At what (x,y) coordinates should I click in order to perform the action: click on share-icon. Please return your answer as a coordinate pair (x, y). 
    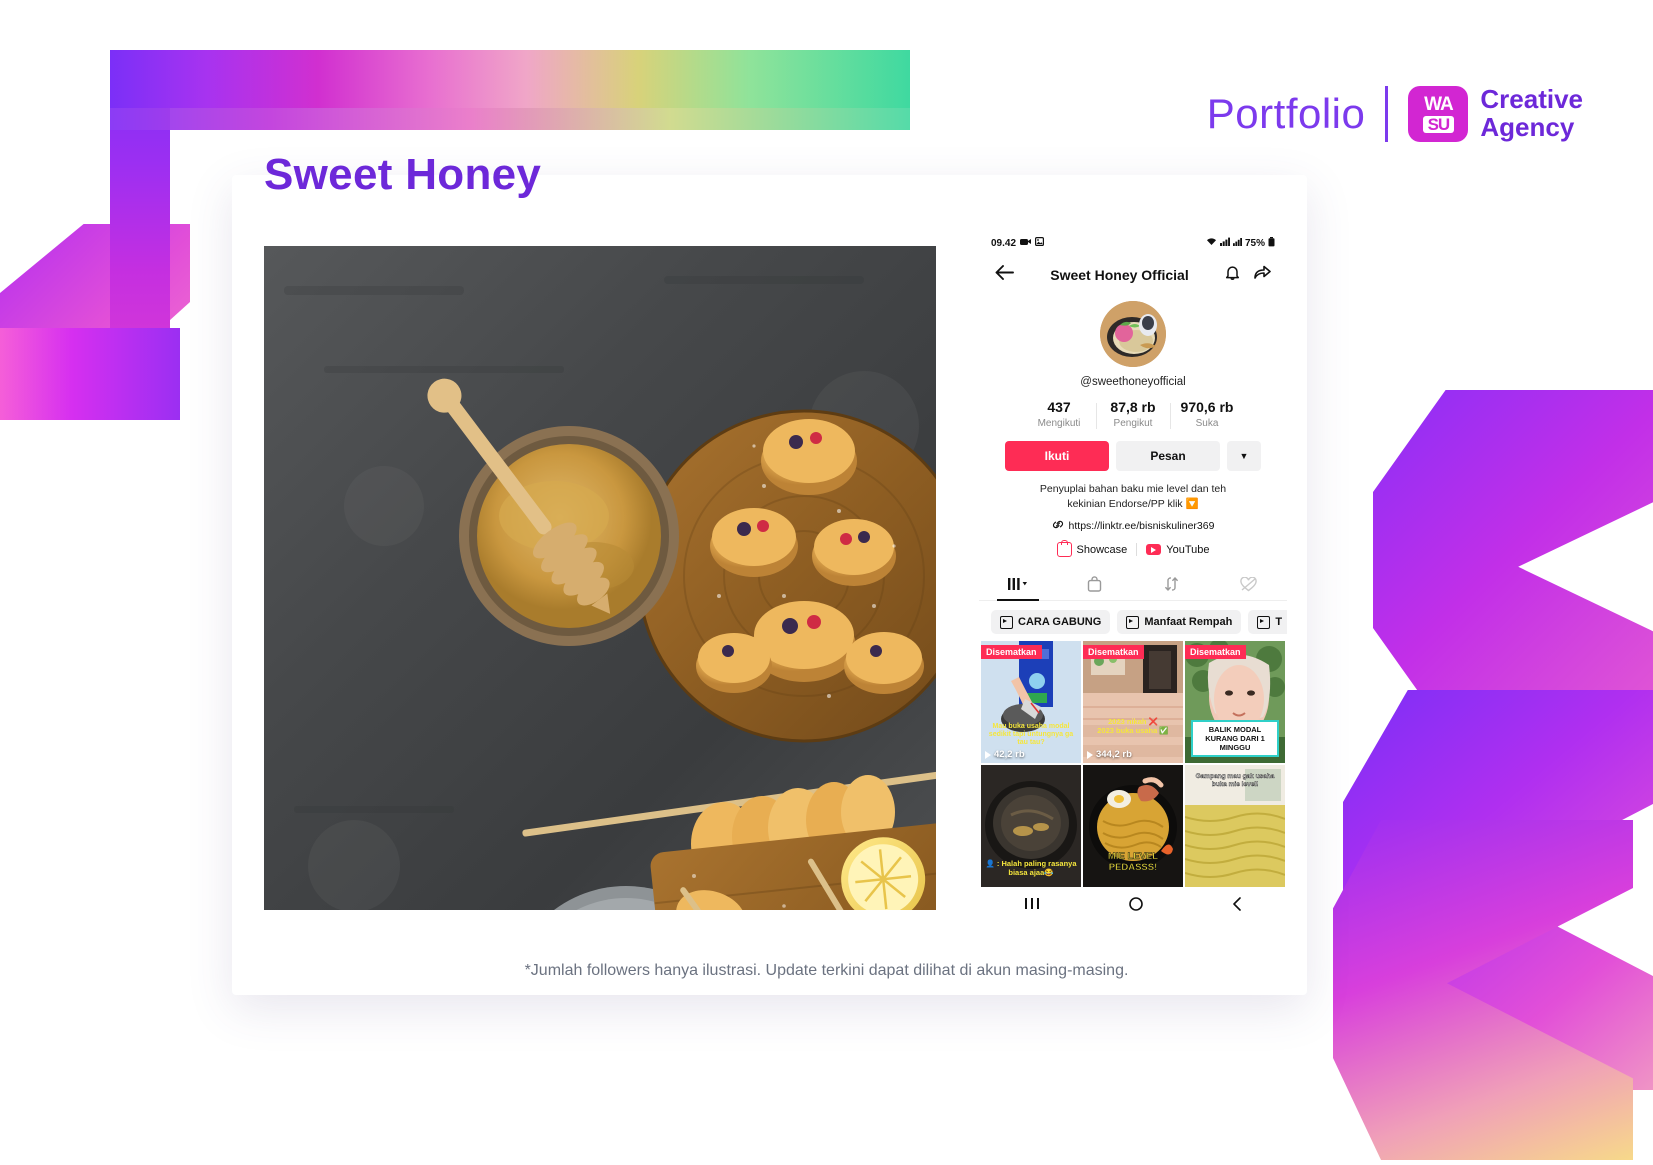
    Looking at the image, I should click on (1262, 275).